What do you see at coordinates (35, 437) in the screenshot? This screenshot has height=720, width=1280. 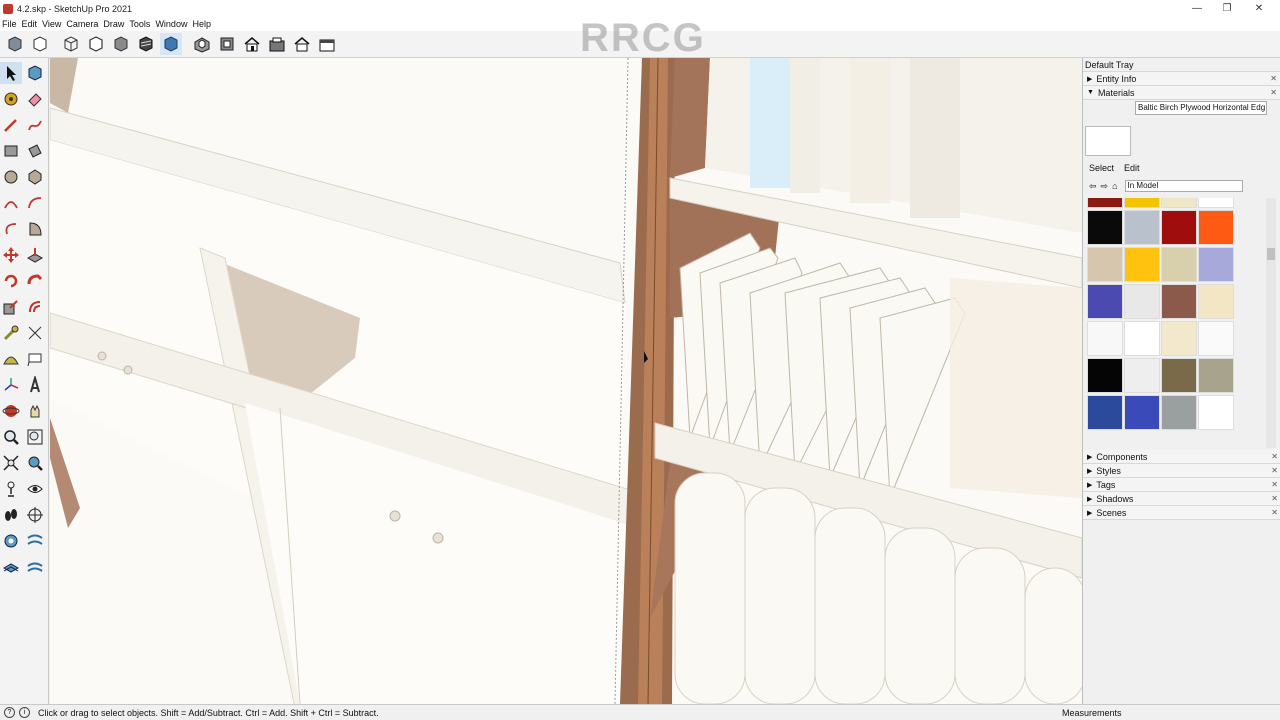 I see `zoom-window-icon` at bounding box center [35, 437].